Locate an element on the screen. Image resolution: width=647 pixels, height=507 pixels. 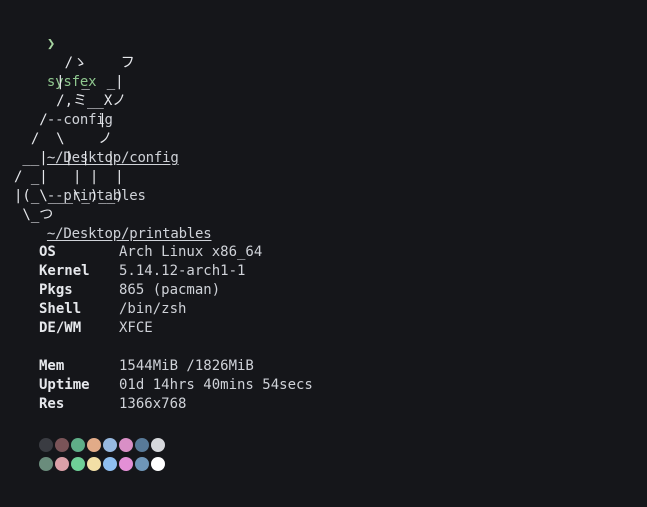
ascii-art-line: / \ ノ is located at coordinates (63, 139).